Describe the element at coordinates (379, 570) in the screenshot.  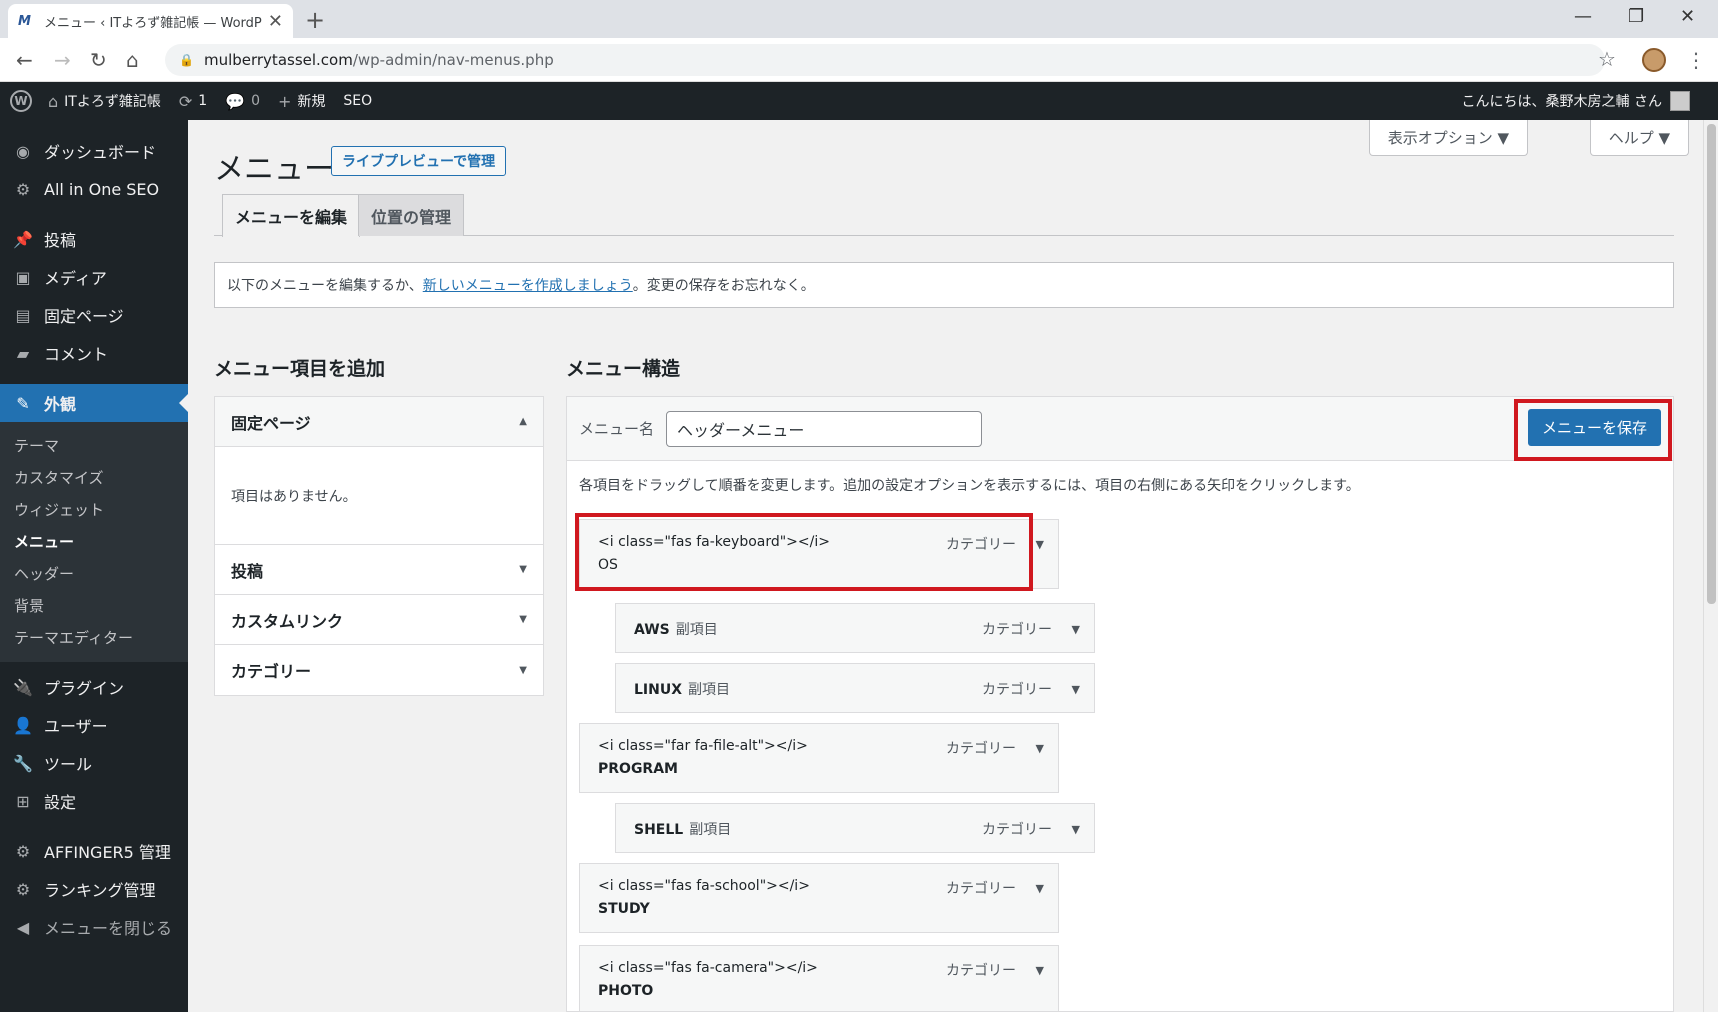
I see `accordion-posts: 投稿 ▼` at that location.